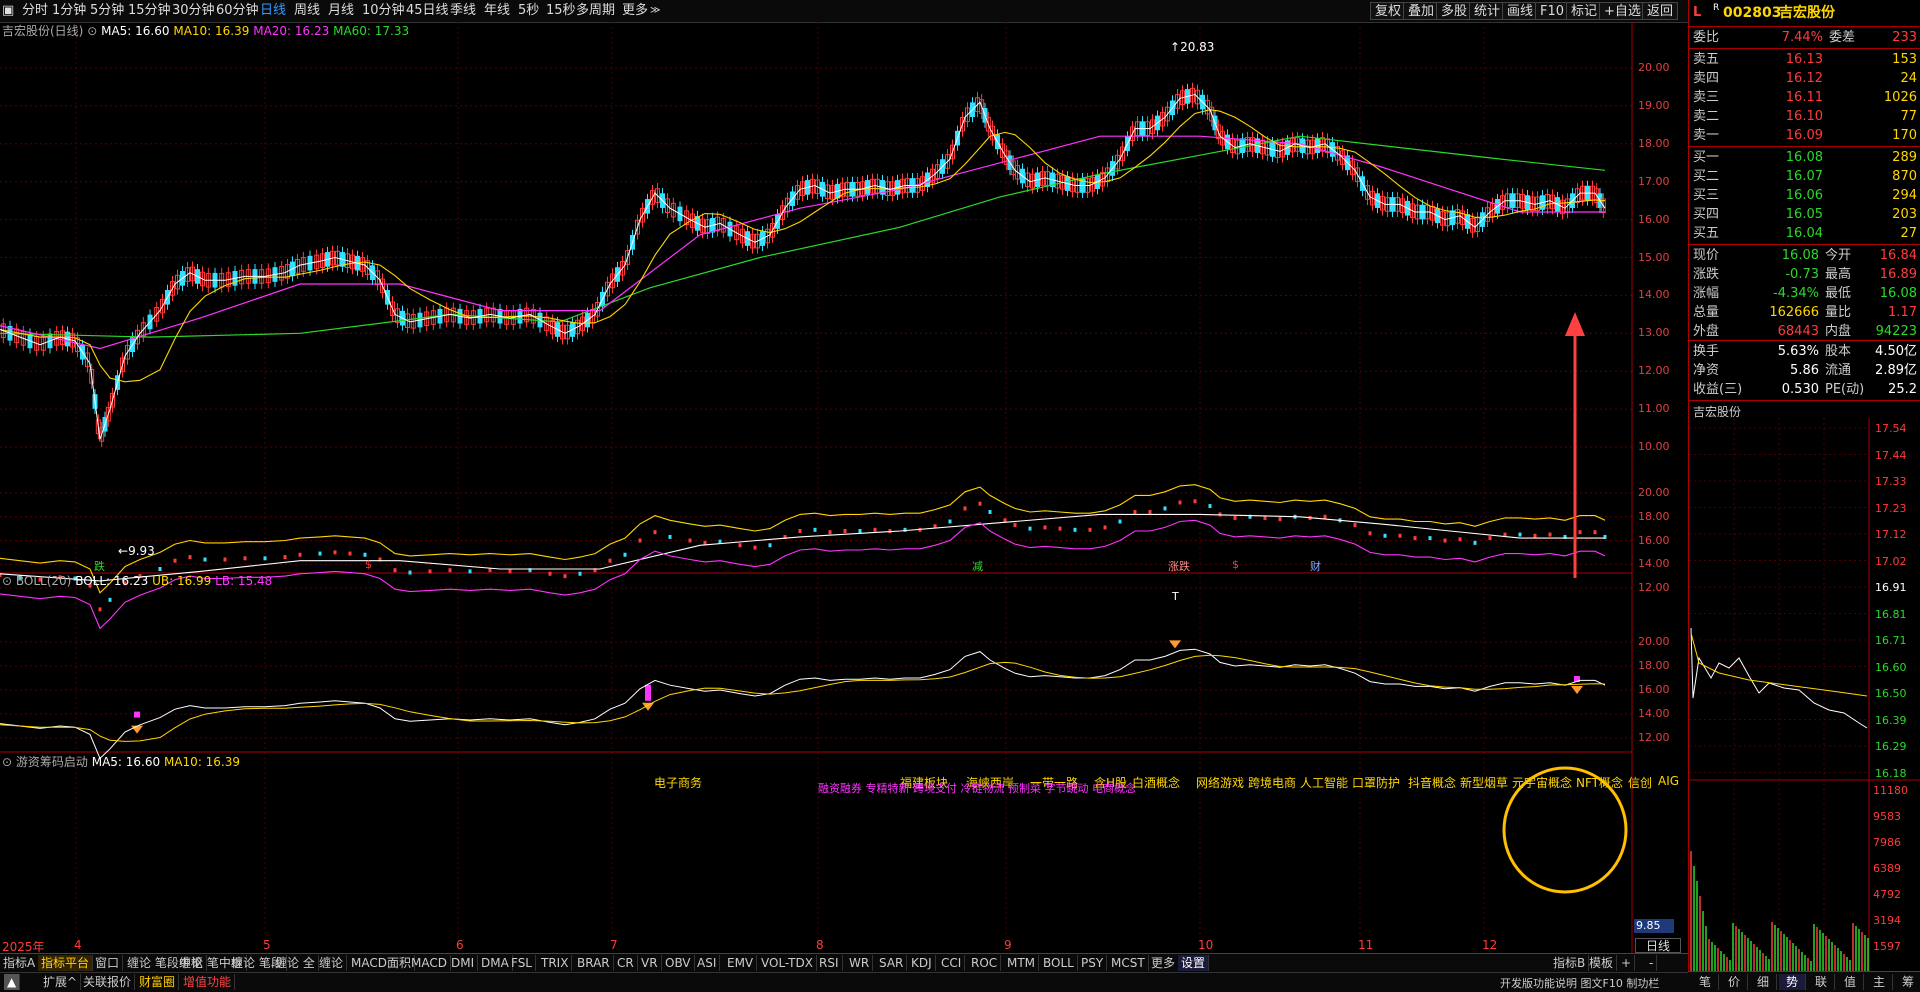  Describe the element at coordinates (61, 982) in the screenshot. I see `ext-tab-0: 扩展^` at that location.